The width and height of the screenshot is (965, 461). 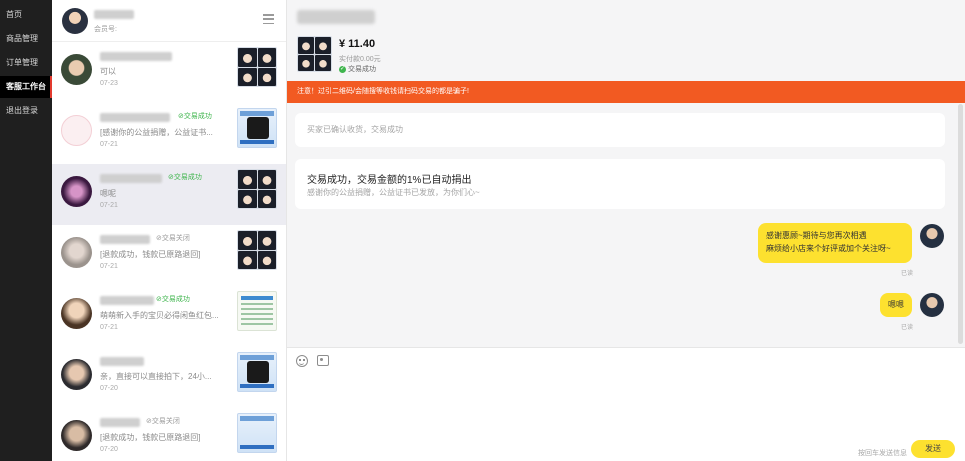 What do you see at coordinates (620, 184) in the screenshot?
I see `system-message-card: 交易成功，交易金额的1%已自动捐出 感谢你的公益捐赠，公益证书已发放，为你们心~` at bounding box center [620, 184].